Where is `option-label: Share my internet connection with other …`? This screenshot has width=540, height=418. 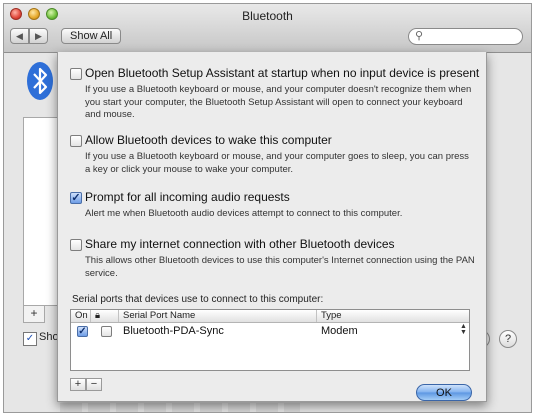 option-label: Share my internet connection with other … is located at coordinates (240, 244).